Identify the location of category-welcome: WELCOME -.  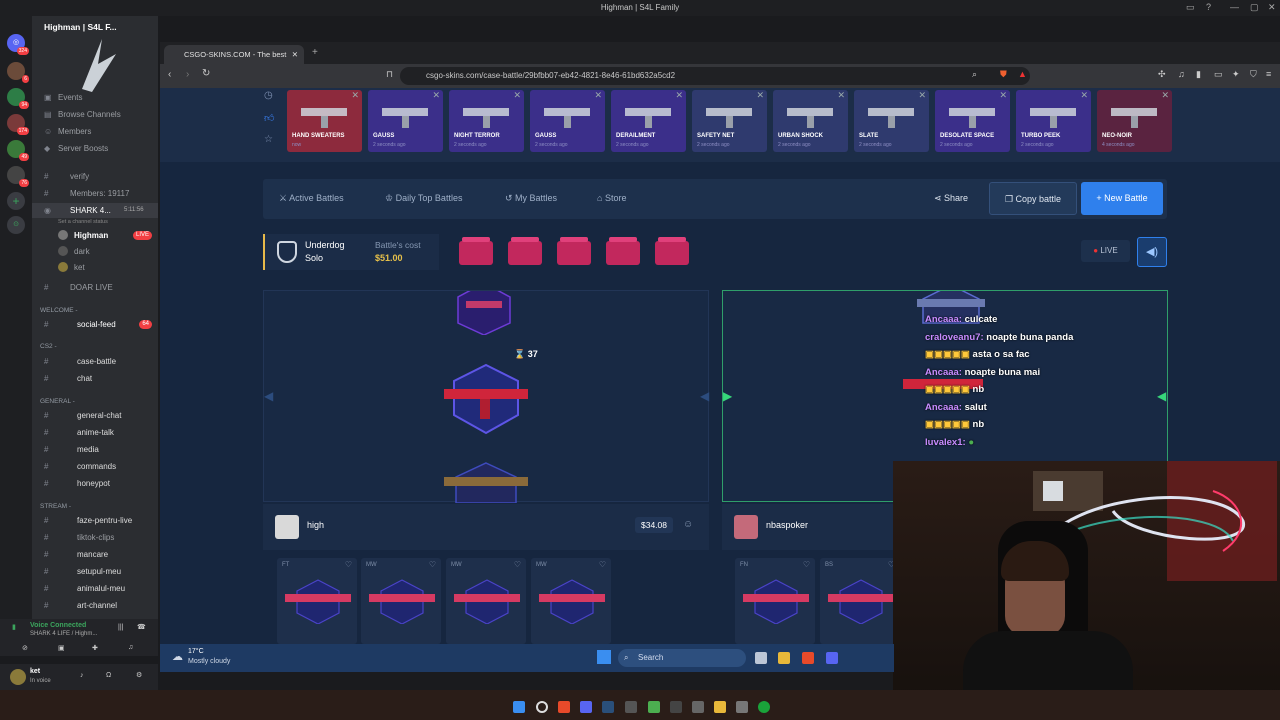
(59, 310).